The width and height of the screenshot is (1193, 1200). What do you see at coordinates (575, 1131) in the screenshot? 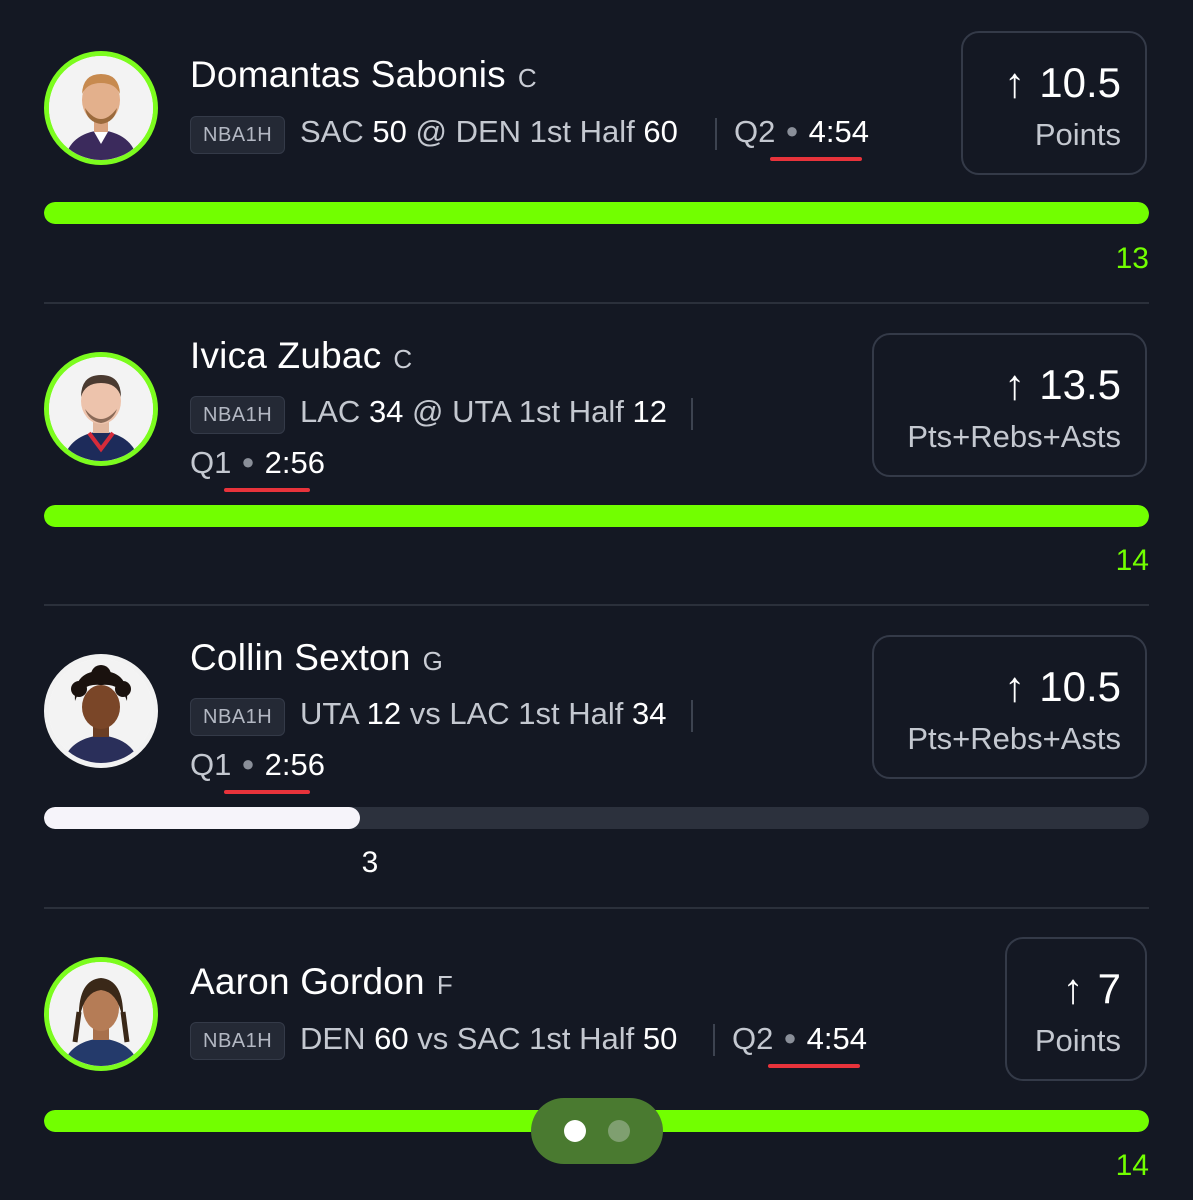
I see `page-dot-active` at bounding box center [575, 1131].